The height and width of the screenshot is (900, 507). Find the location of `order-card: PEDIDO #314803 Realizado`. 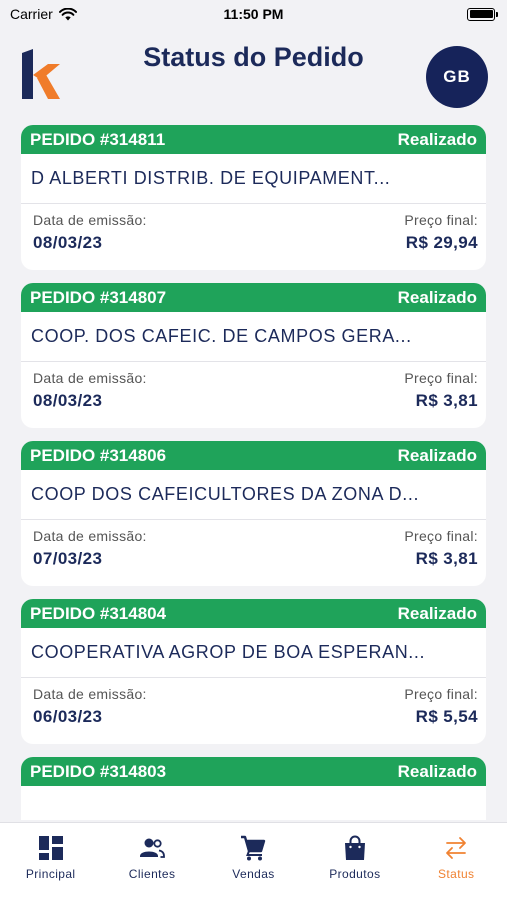

order-card: PEDIDO #314803 Realizado is located at coordinates (253, 788).